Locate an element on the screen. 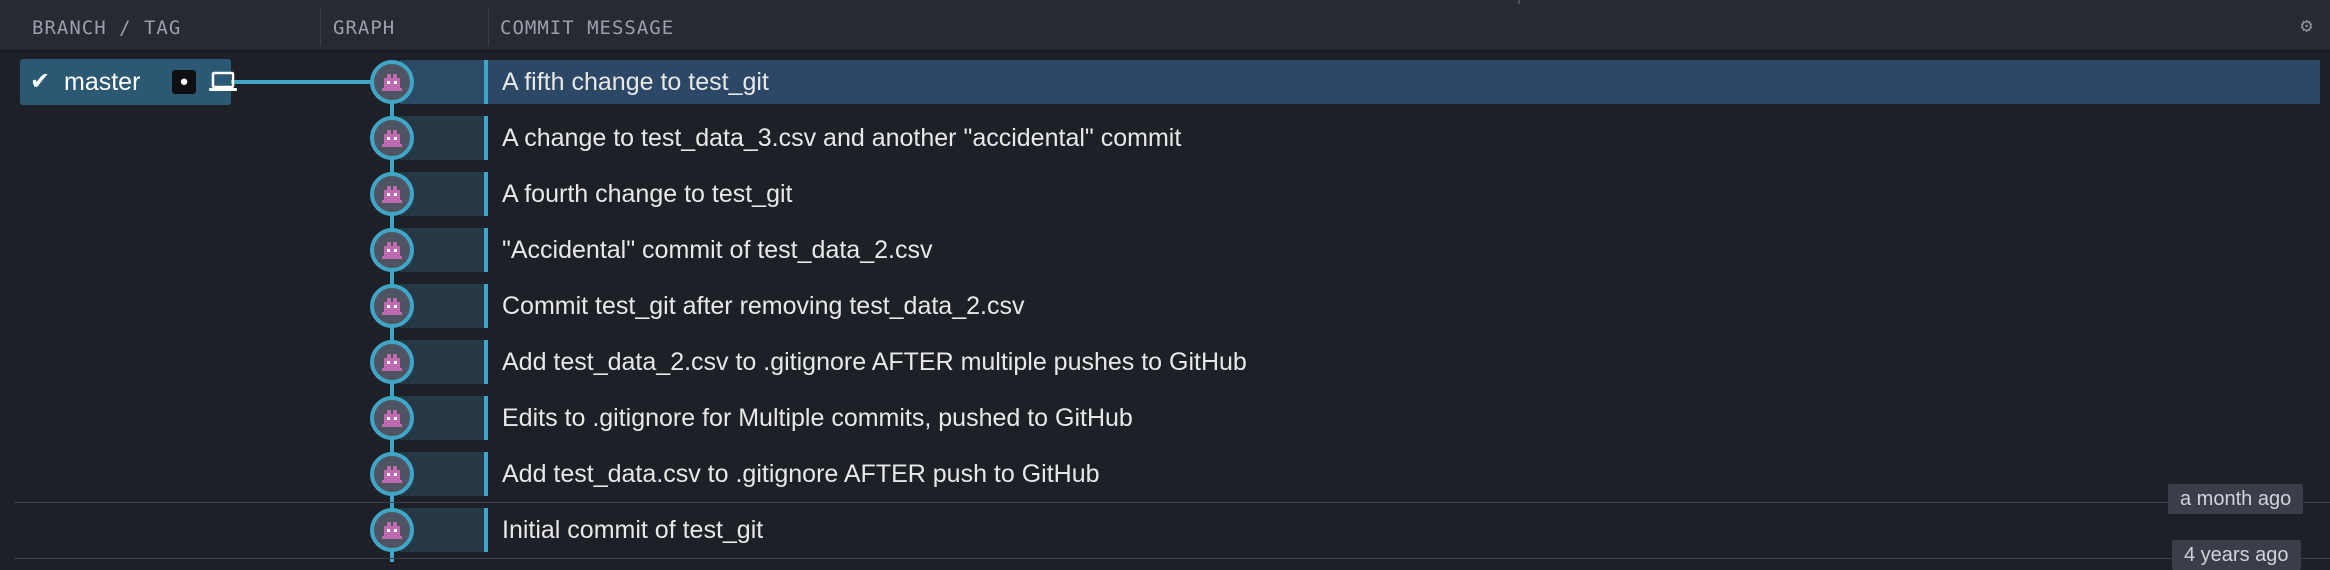 The image size is (2330, 570). laptop-icon is located at coordinates (223, 84).